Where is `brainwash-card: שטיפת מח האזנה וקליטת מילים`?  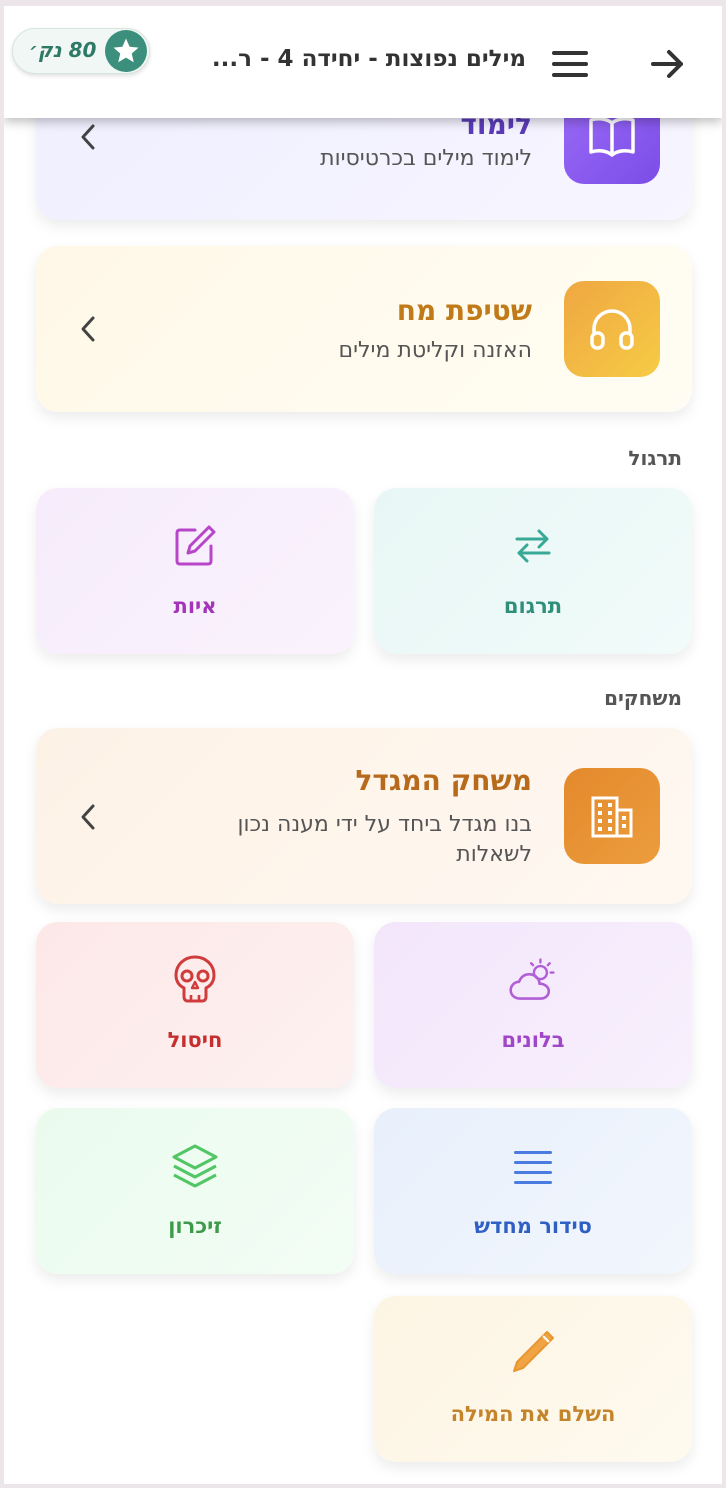 brainwash-card: שטיפת מח האזנה וקליטת מילים is located at coordinates (364, 329).